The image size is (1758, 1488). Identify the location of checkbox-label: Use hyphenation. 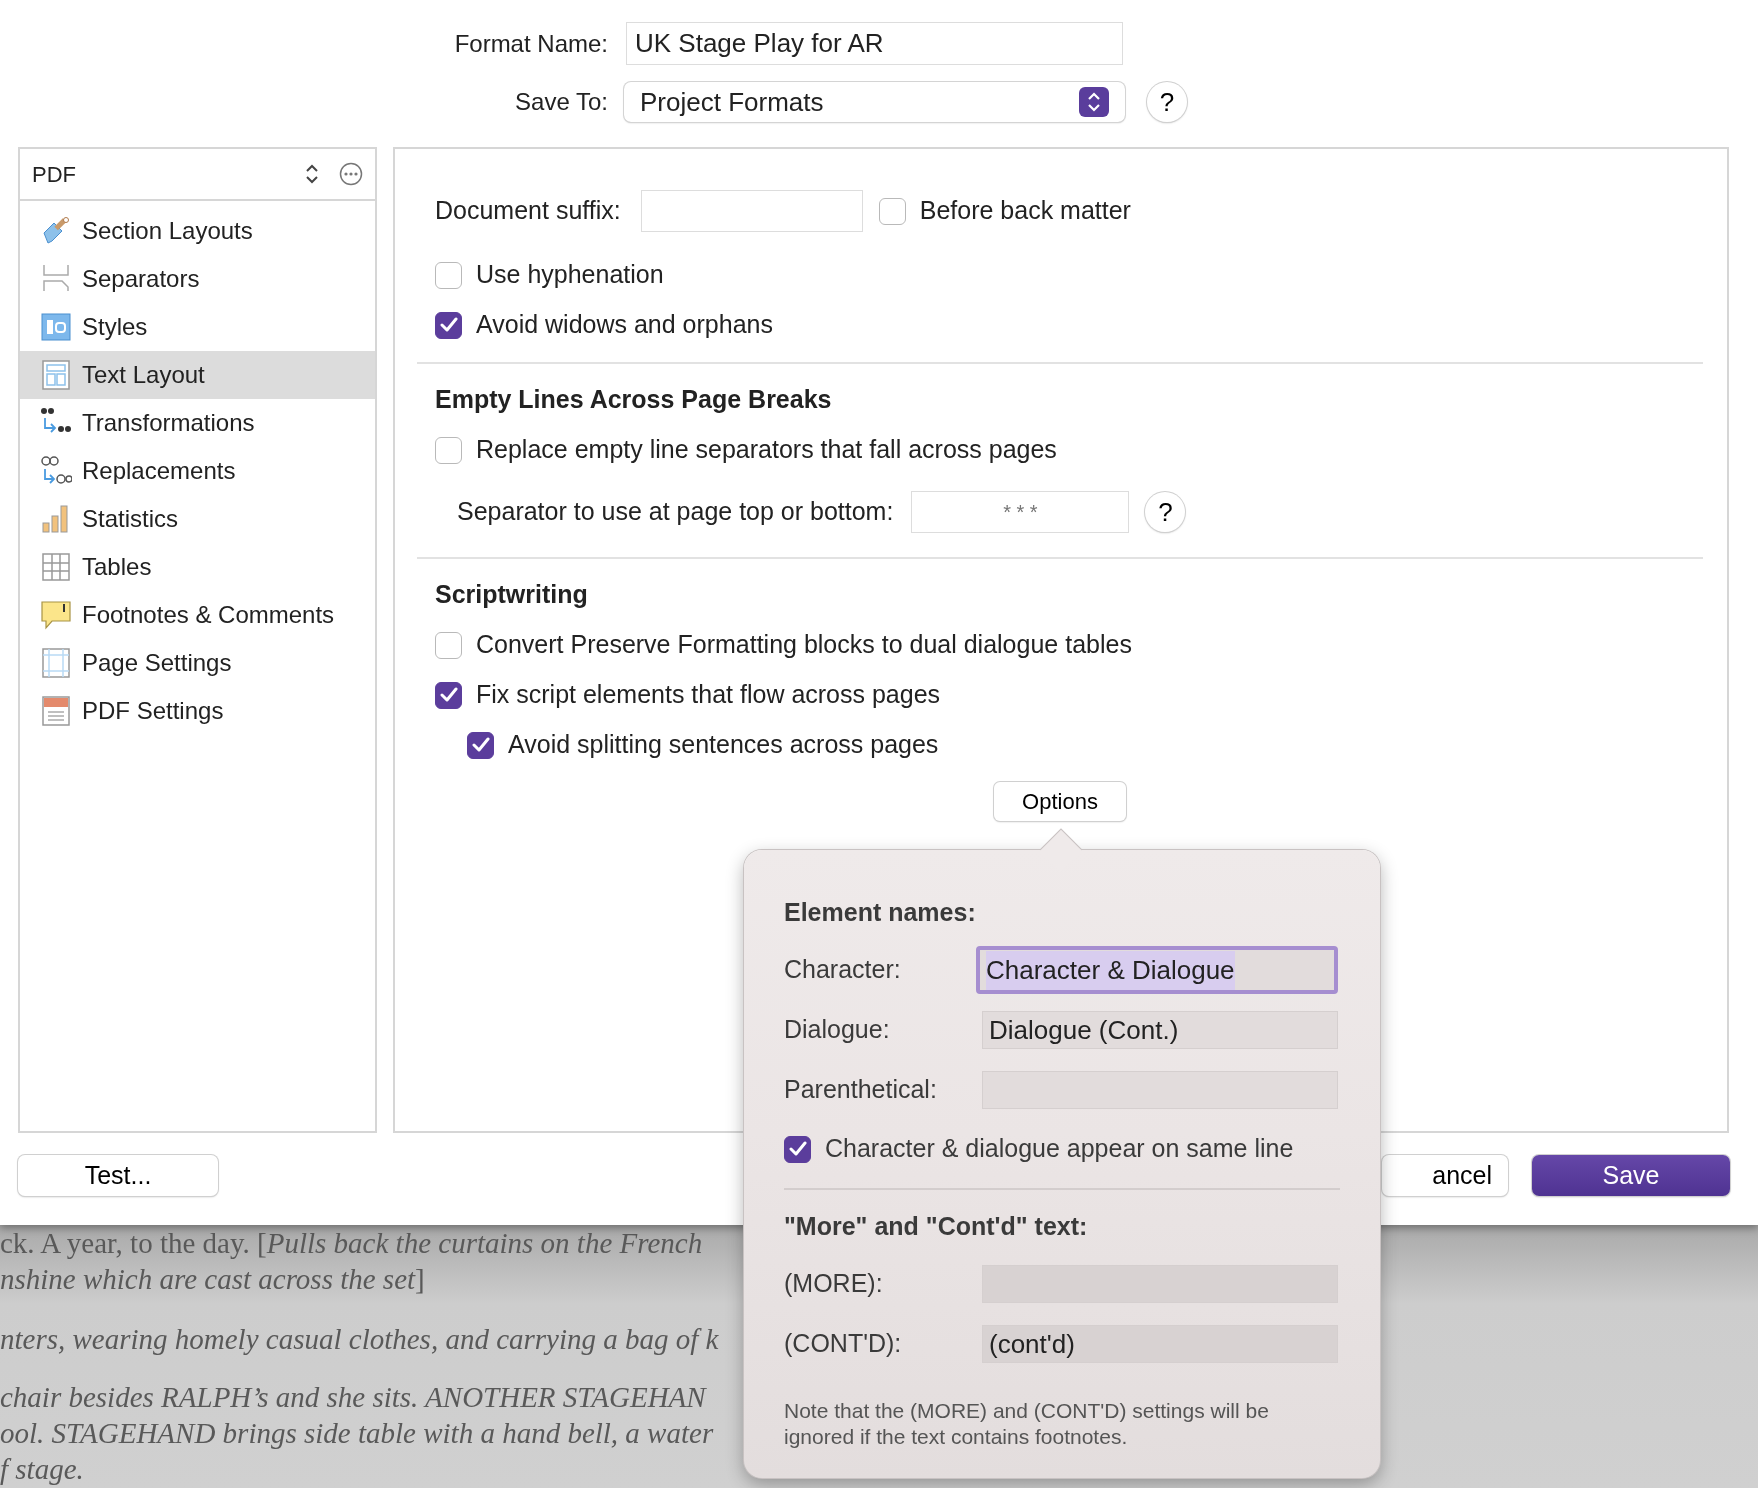
(570, 275).